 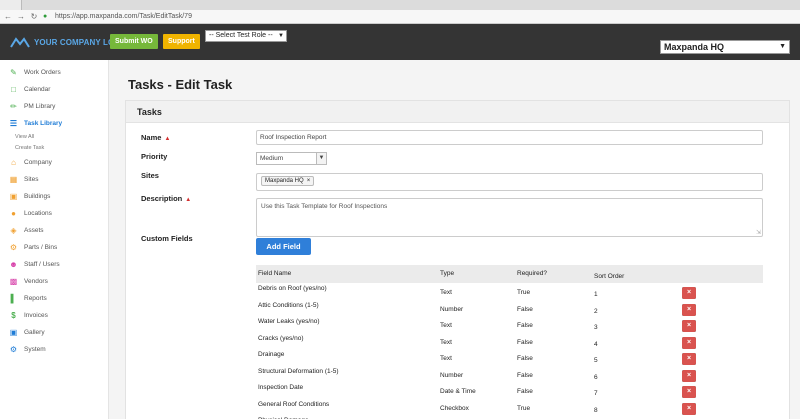 I want to click on sidebar-item-locations: ● Locations, so click(x=54, y=213).